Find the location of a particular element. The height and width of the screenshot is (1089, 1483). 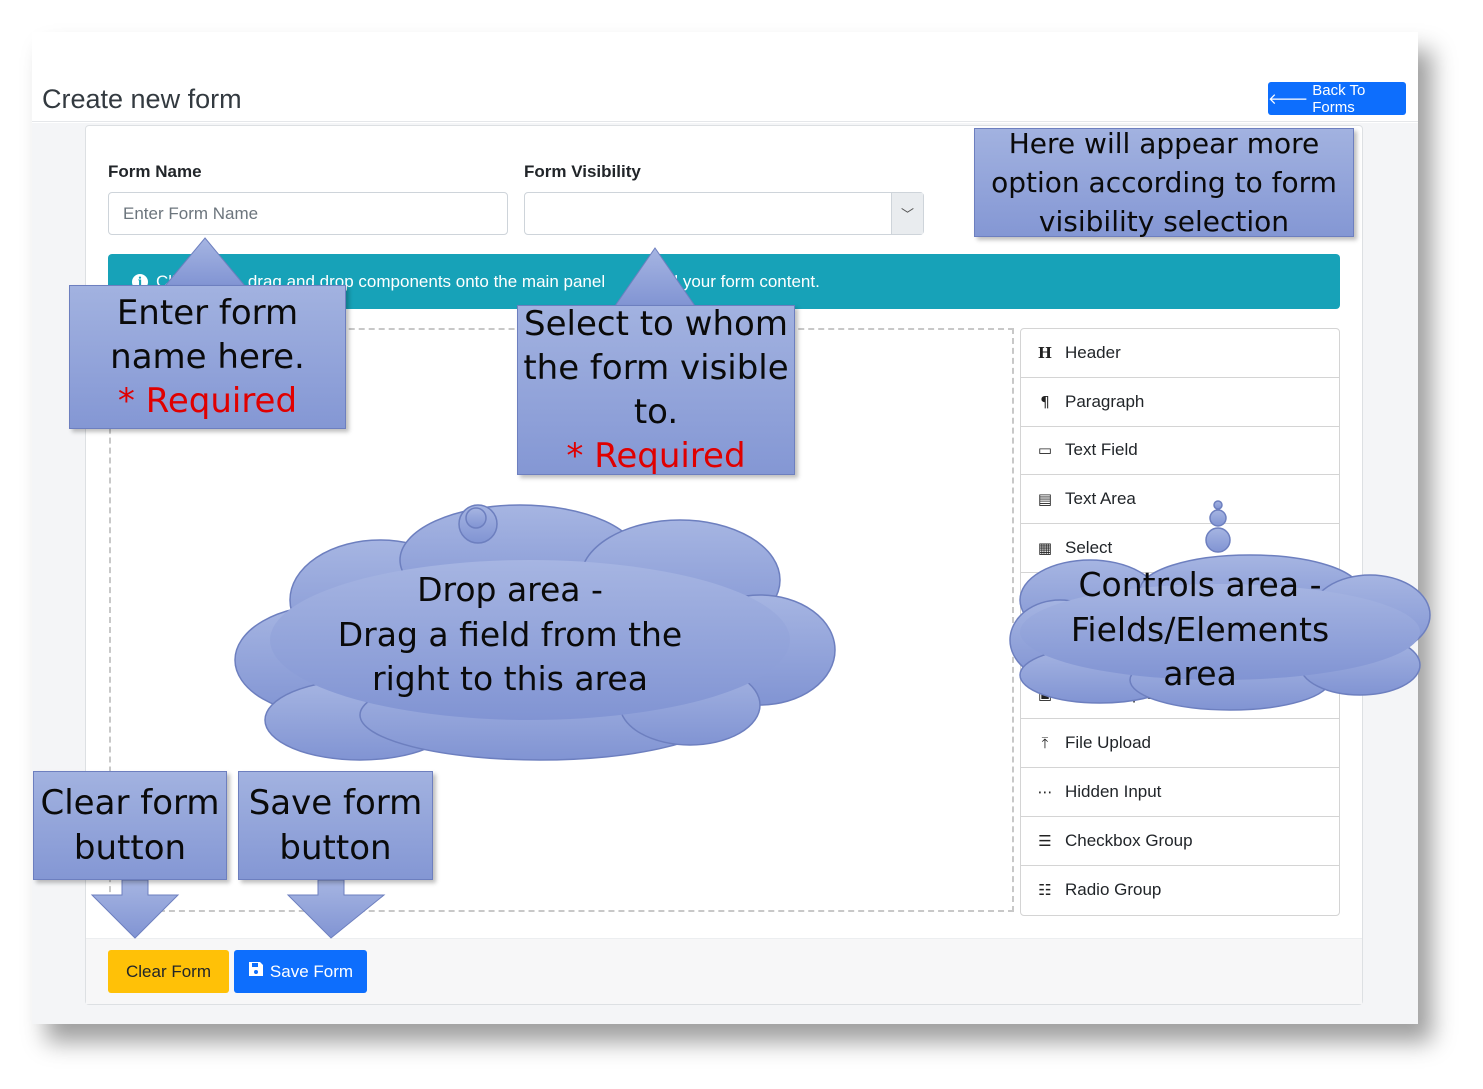

form-name-input: Enter Form Name is located at coordinates (308, 213).